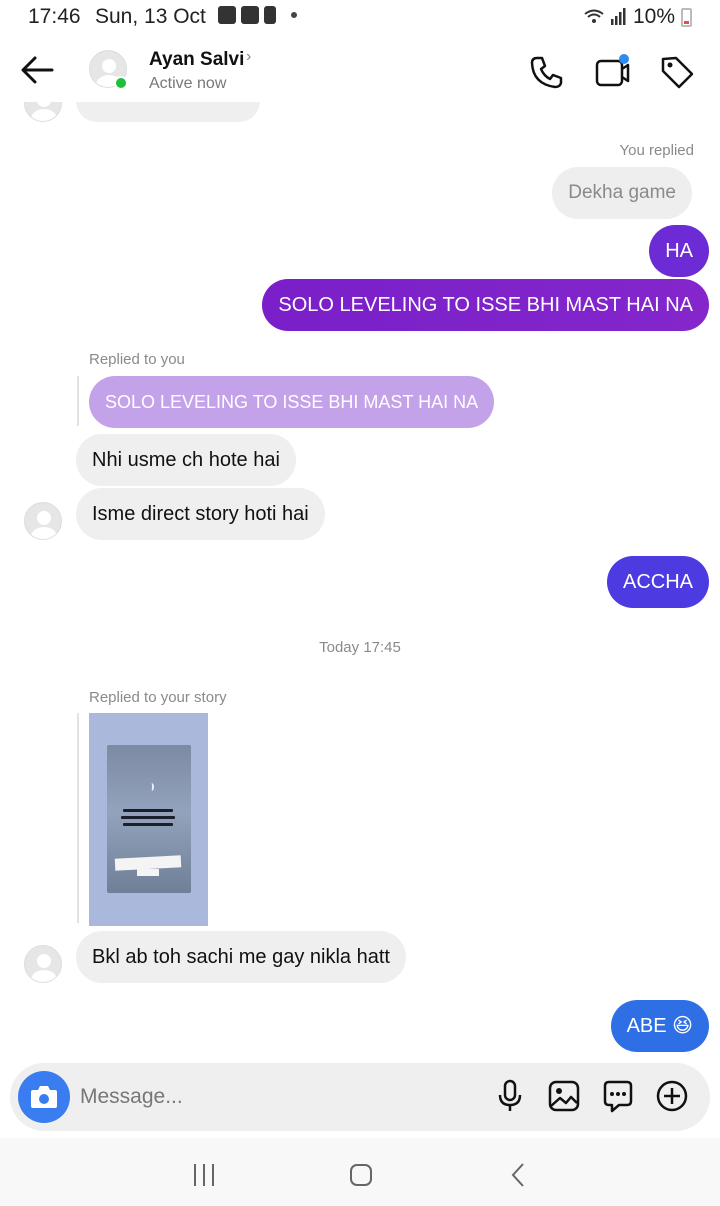 The height and width of the screenshot is (1206, 720). Describe the element at coordinates (196, 60) in the screenshot. I see `contact-name: Ayan Salvi` at that location.